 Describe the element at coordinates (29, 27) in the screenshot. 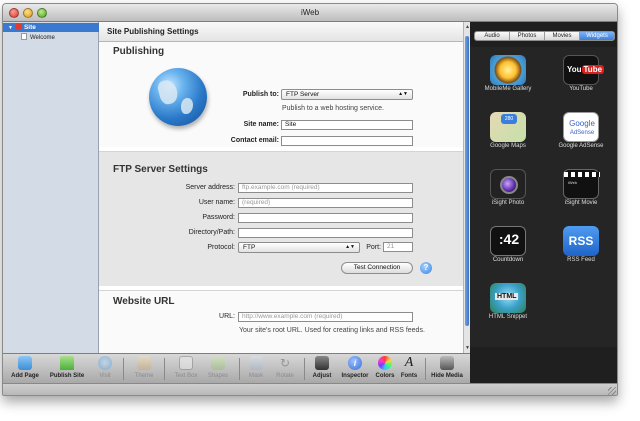

I see `sidebar-site-label: Site` at that location.